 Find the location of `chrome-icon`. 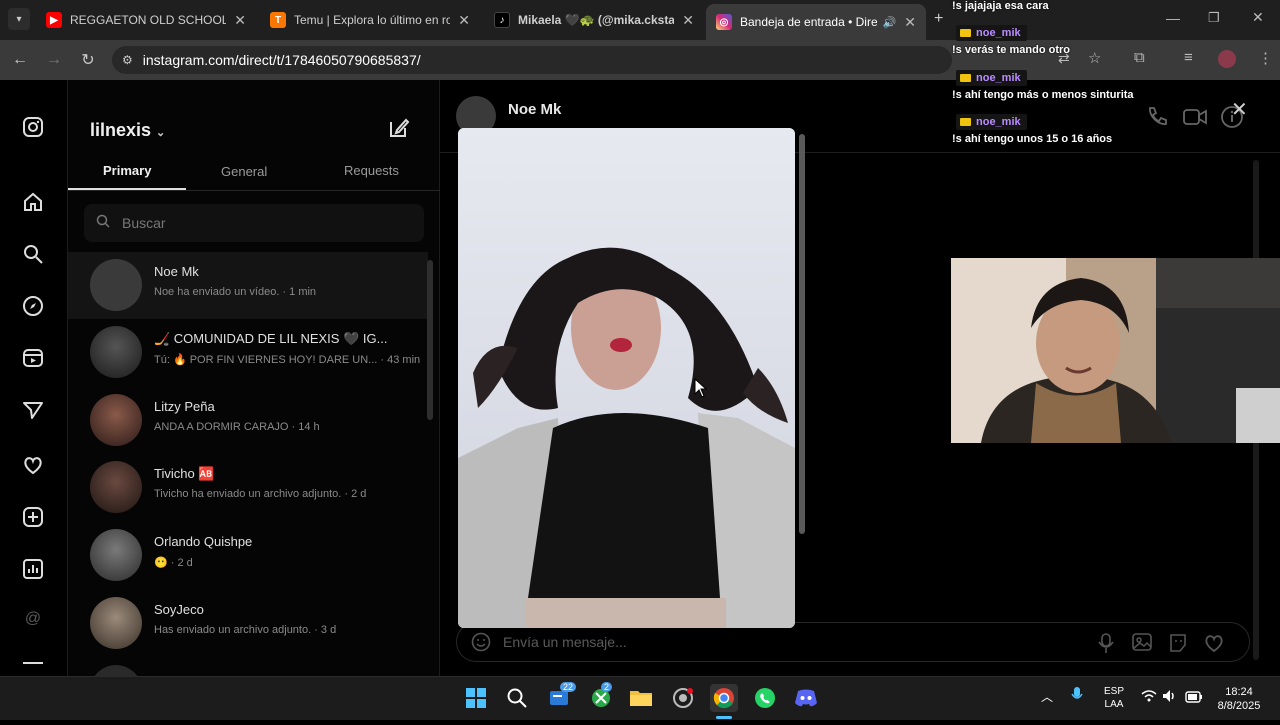

chrome-icon is located at coordinates (724, 698).